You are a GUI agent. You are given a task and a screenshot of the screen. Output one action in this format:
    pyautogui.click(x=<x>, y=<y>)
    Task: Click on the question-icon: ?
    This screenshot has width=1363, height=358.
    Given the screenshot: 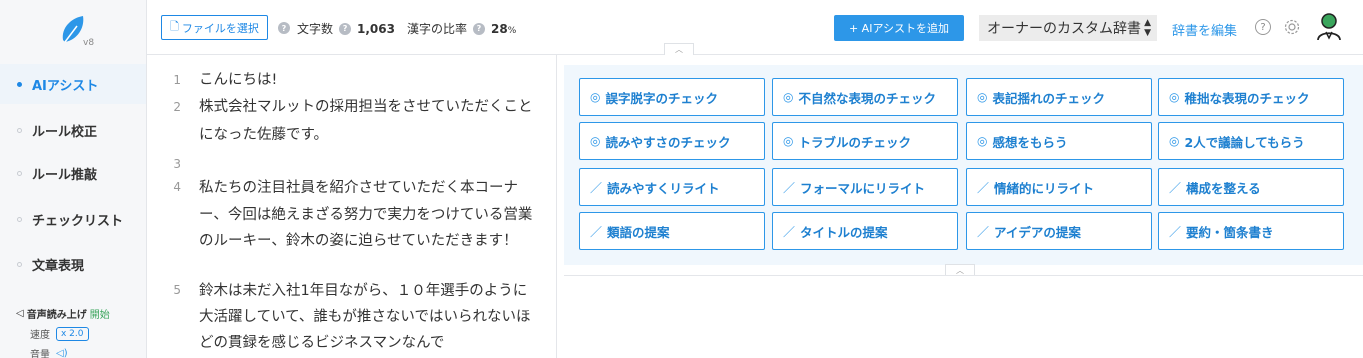 What is the action you would take?
    pyautogui.click(x=1263, y=27)
    